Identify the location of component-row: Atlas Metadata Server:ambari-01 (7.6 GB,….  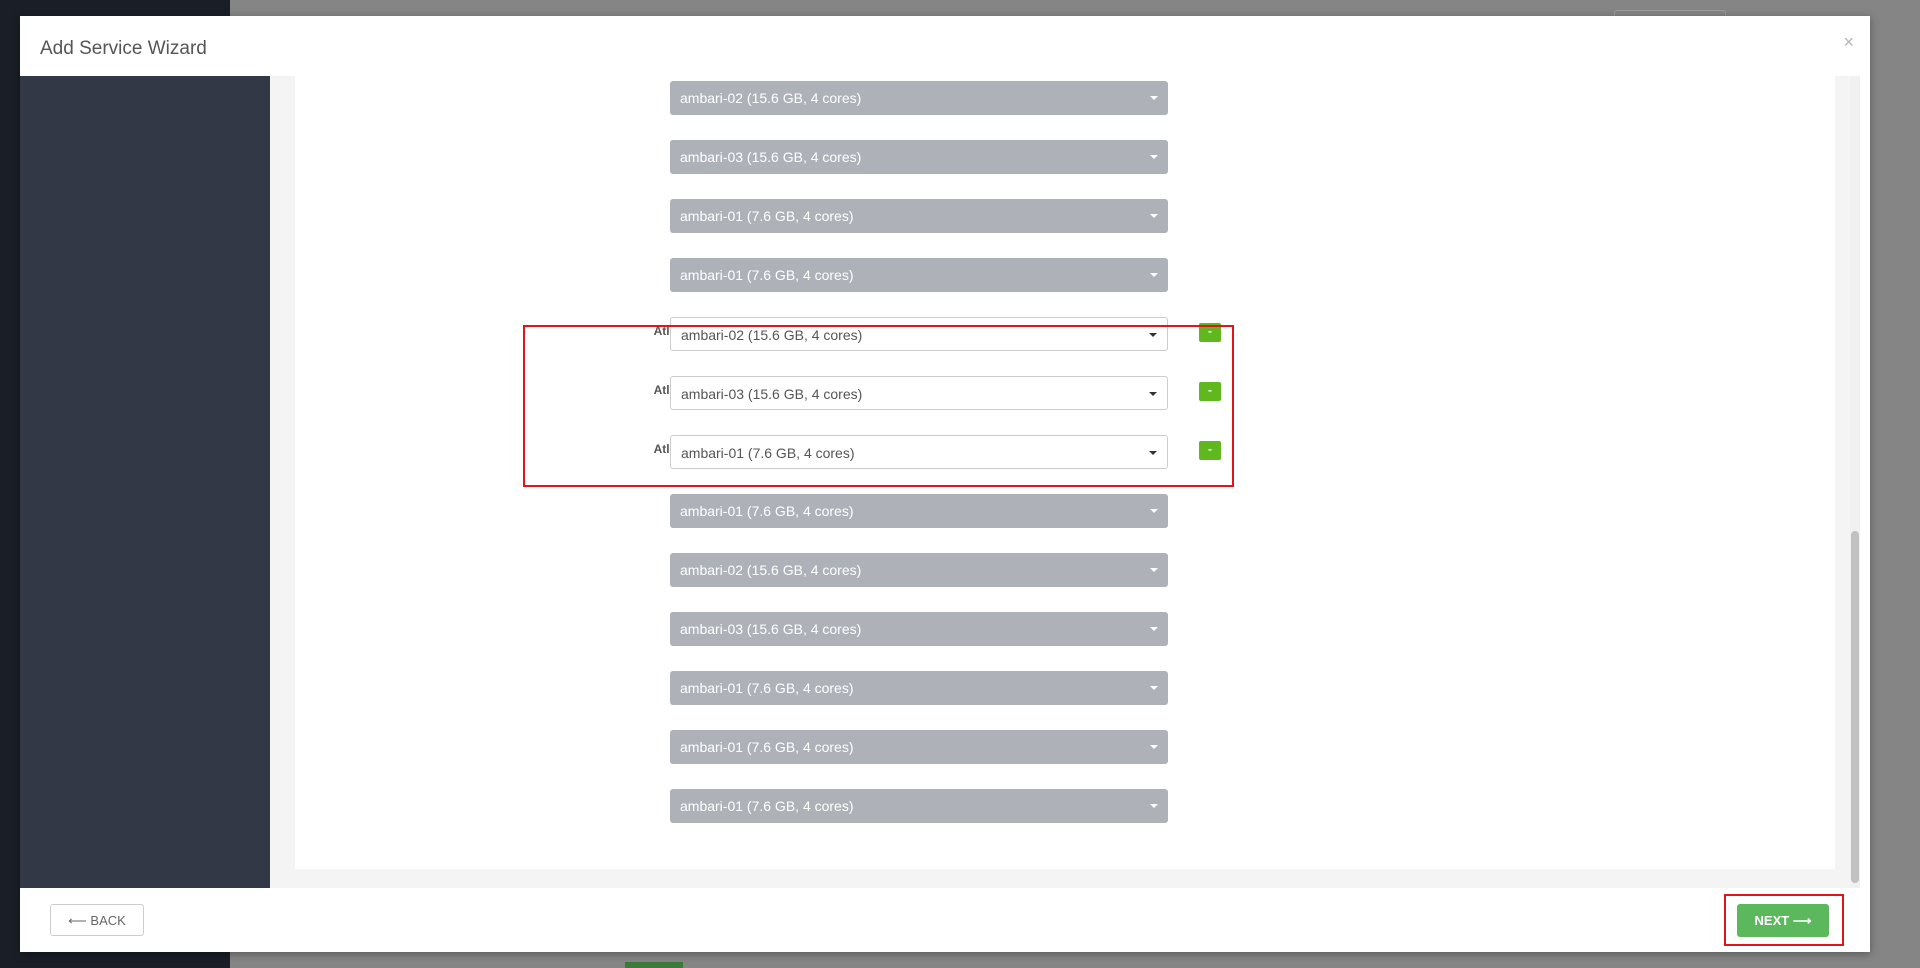
(1065, 452).